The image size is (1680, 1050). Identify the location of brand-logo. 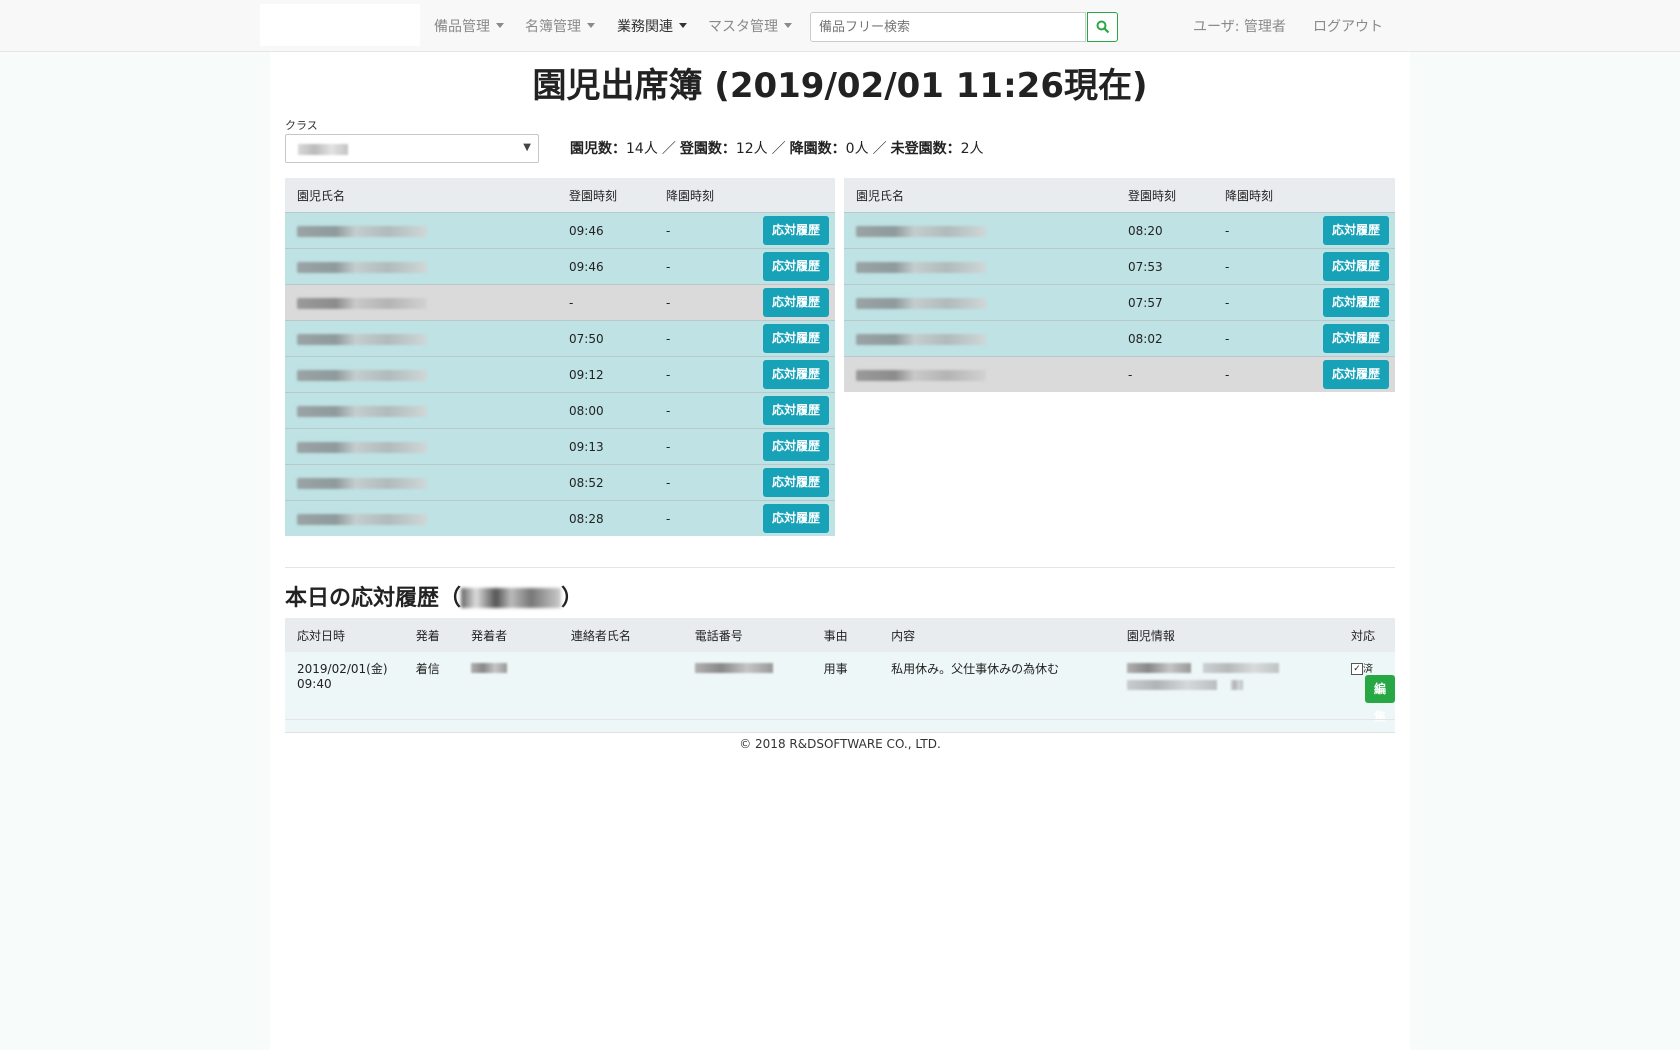
(340, 25).